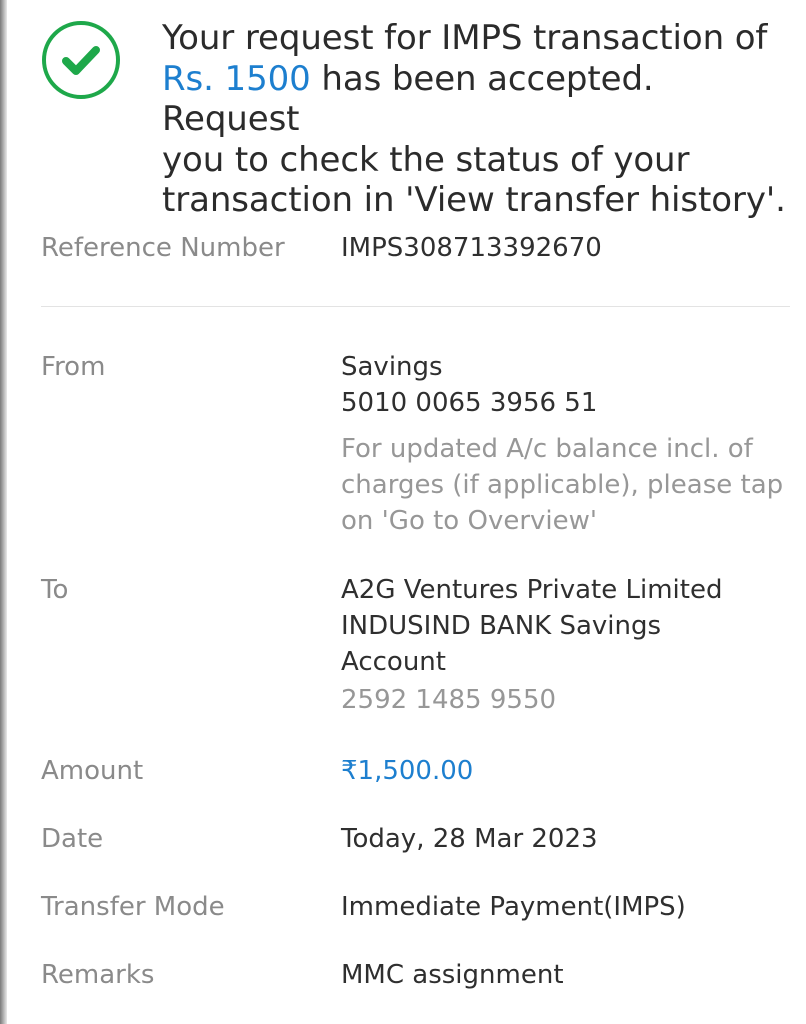  What do you see at coordinates (452, 975) in the screenshot?
I see `remarks-value: MMC assignment` at bounding box center [452, 975].